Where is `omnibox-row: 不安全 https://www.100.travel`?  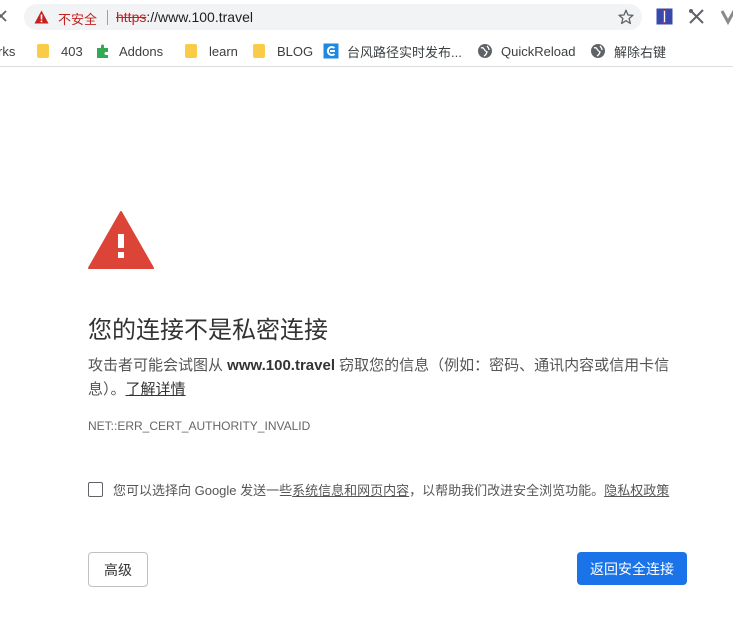
omnibox-row: 不安全 https://www.100.travel is located at coordinates (366, 18).